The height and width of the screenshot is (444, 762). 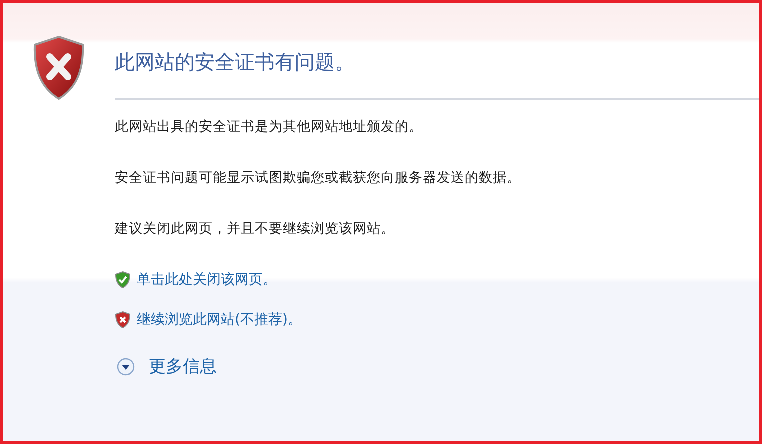 What do you see at coordinates (269, 127) in the screenshot?
I see `message-text: 此网站出具的安全证书是为其他网站地址颁发的。` at bounding box center [269, 127].